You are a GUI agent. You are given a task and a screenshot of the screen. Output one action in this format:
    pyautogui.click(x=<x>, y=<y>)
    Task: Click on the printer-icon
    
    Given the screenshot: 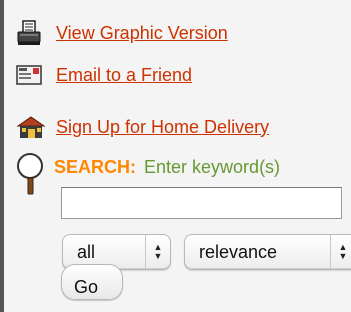 What is the action you would take?
    pyautogui.click(x=31, y=33)
    